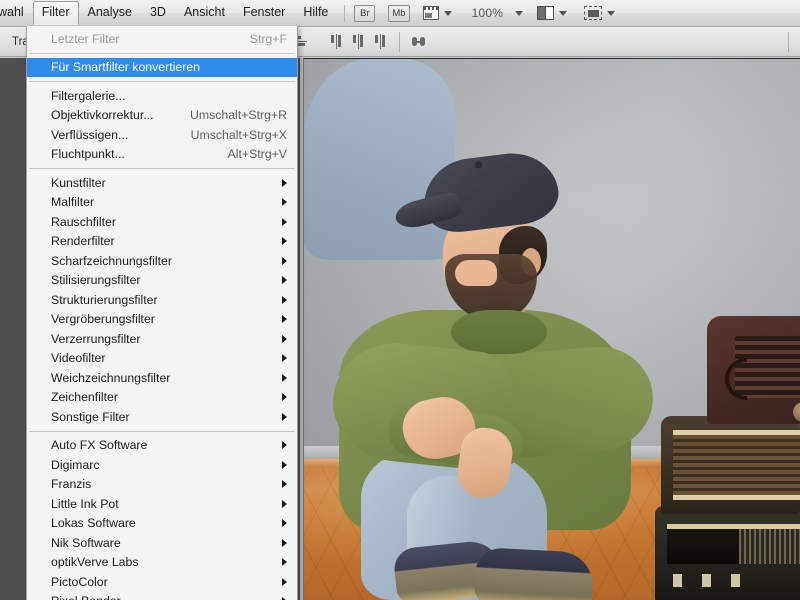 The width and height of the screenshot is (800, 600). I want to click on menu-item-label: Malfilter, so click(73, 202).